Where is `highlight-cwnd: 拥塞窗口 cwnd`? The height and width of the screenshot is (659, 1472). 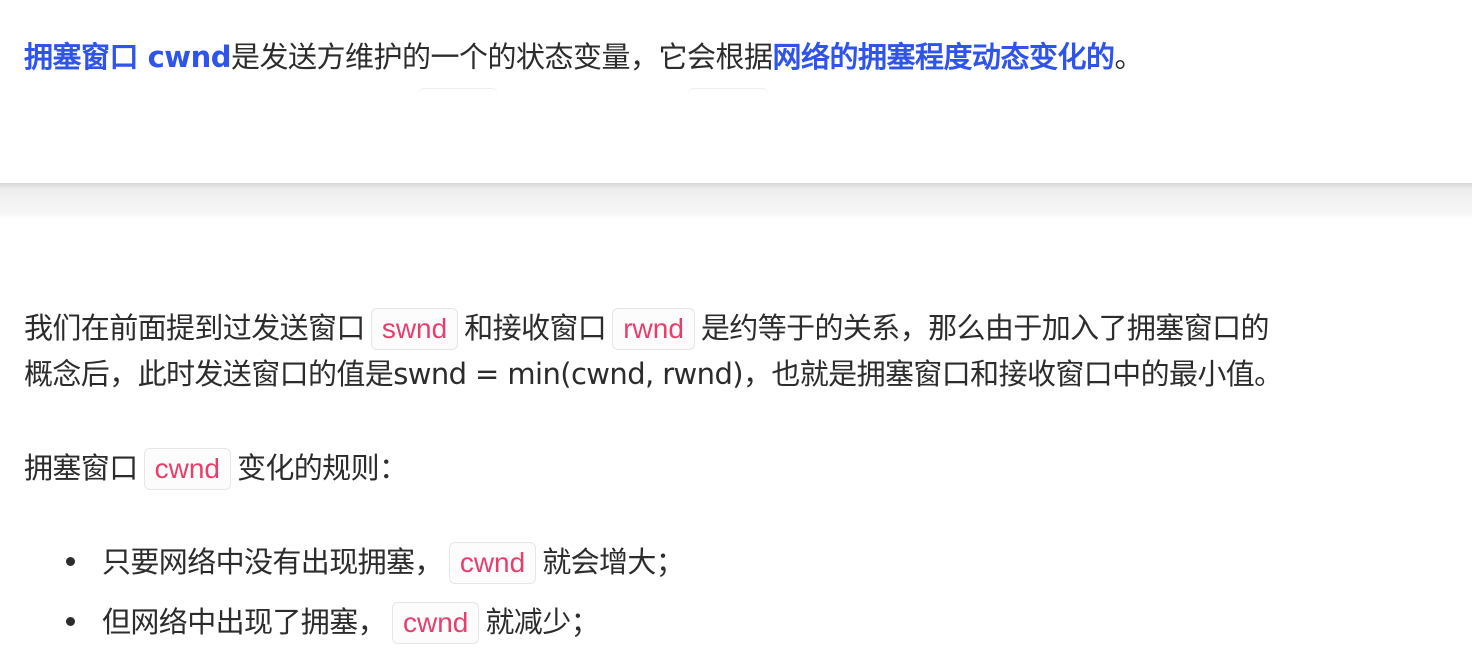
highlight-cwnd: 拥塞窗口 cwnd is located at coordinates (127, 57).